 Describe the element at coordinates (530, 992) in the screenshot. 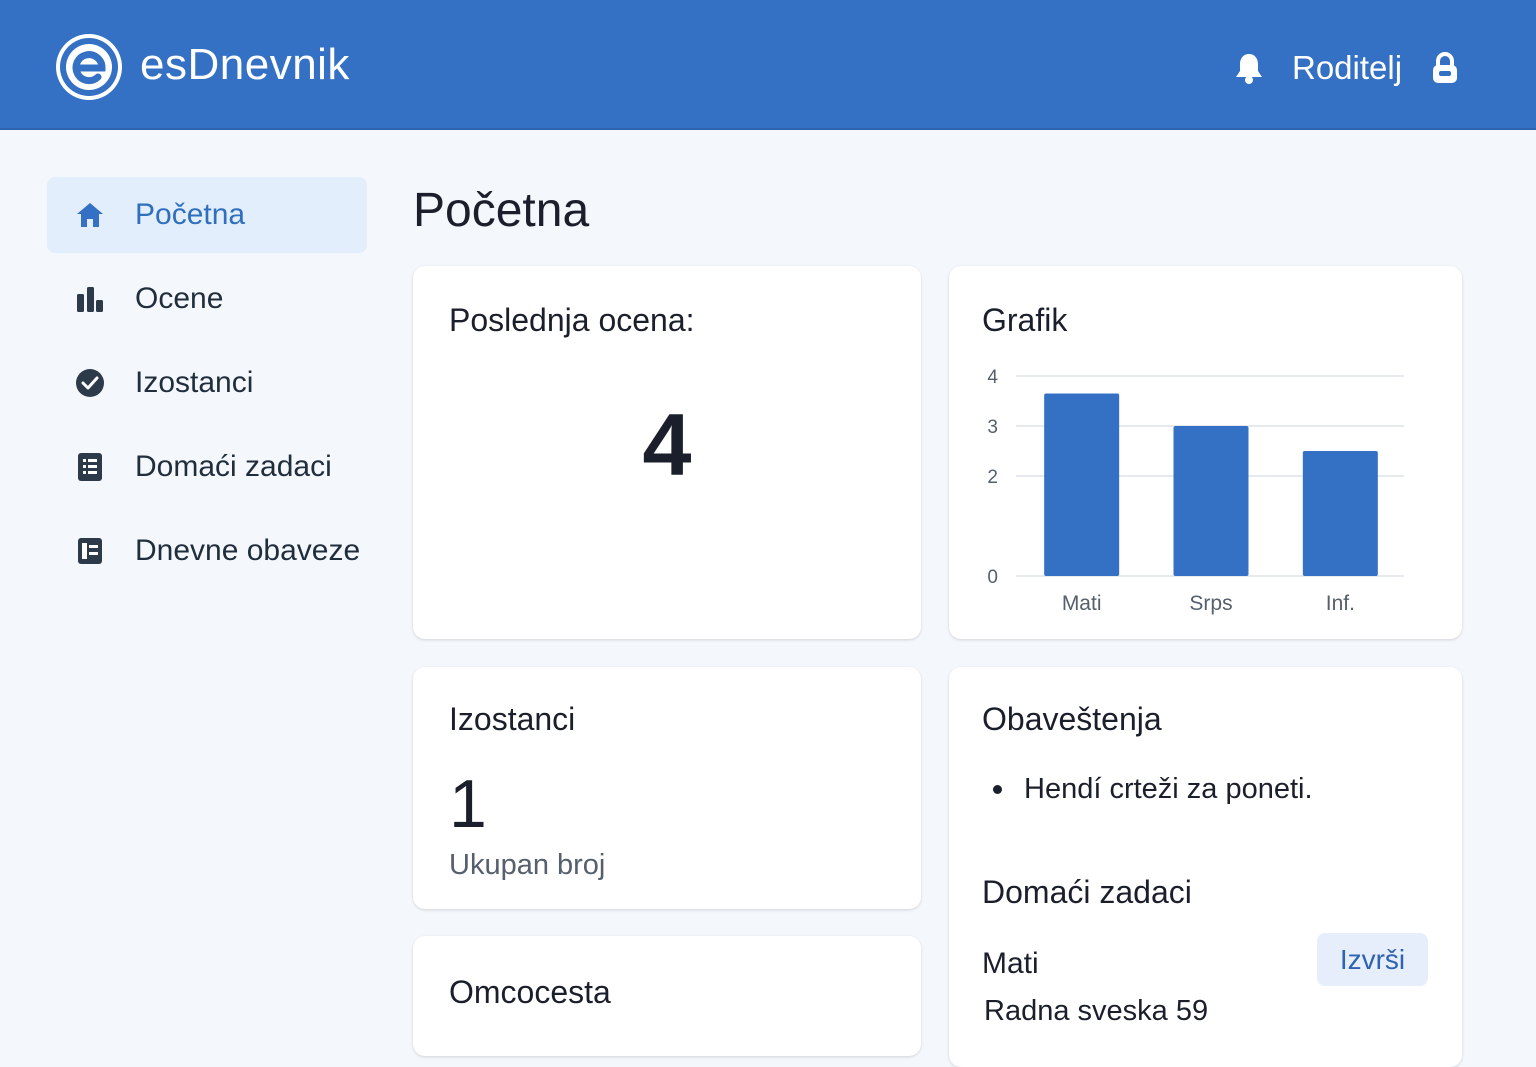

I see `partial-card-title: Omcocesta` at that location.